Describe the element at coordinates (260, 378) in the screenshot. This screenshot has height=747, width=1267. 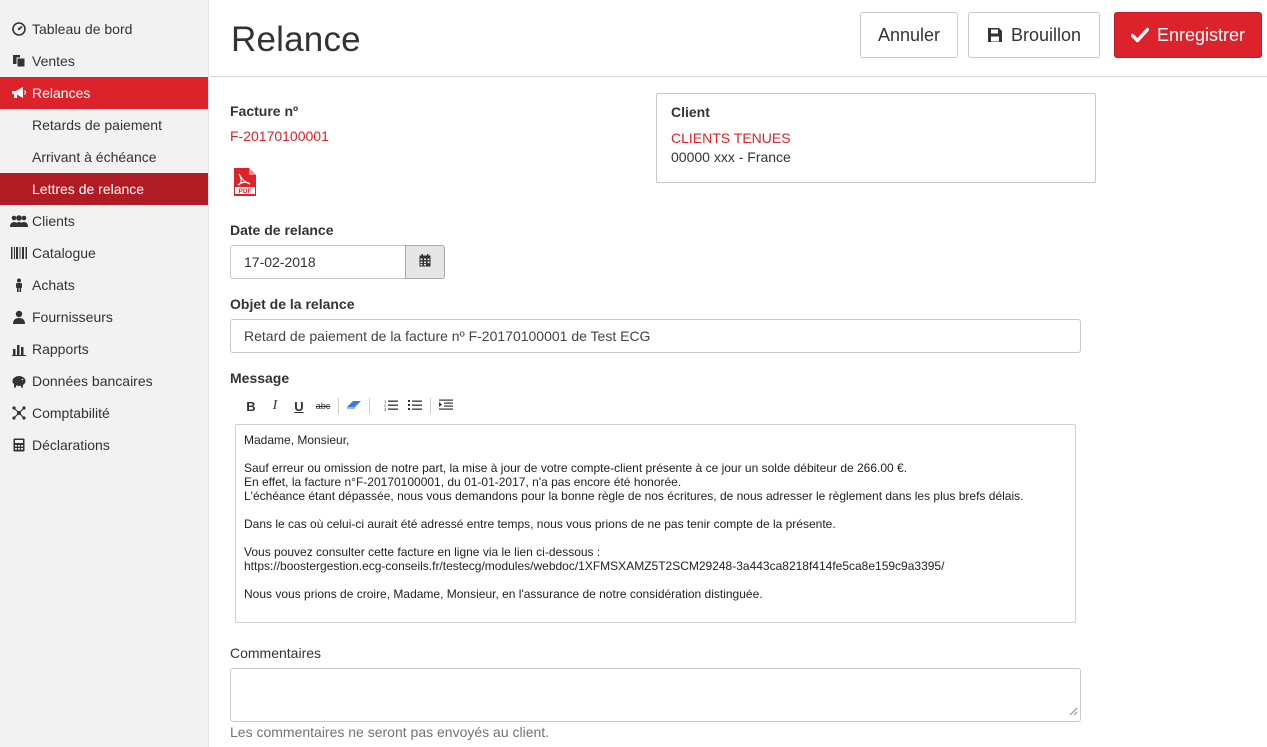
I see `message-label: Message` at that location.